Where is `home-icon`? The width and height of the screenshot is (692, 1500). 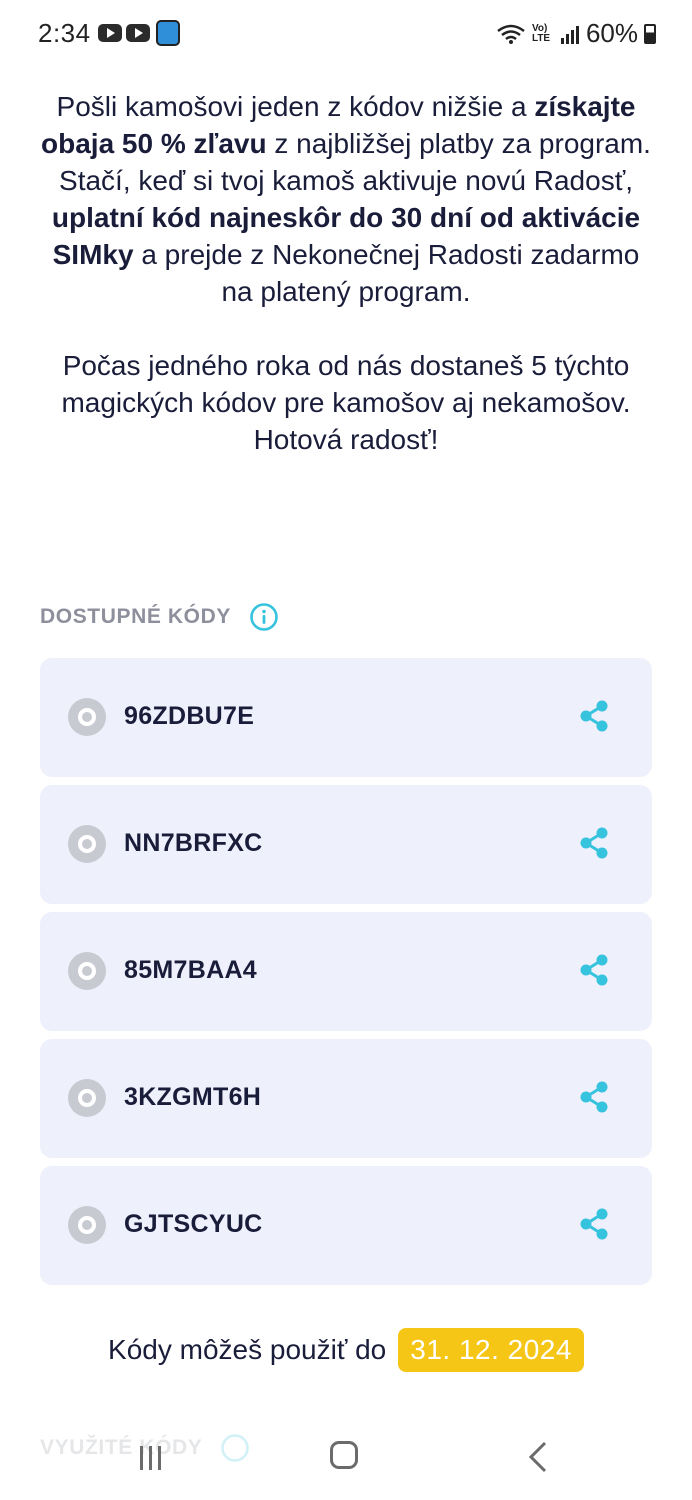 home-icon is located at coordinates (344, 1455).